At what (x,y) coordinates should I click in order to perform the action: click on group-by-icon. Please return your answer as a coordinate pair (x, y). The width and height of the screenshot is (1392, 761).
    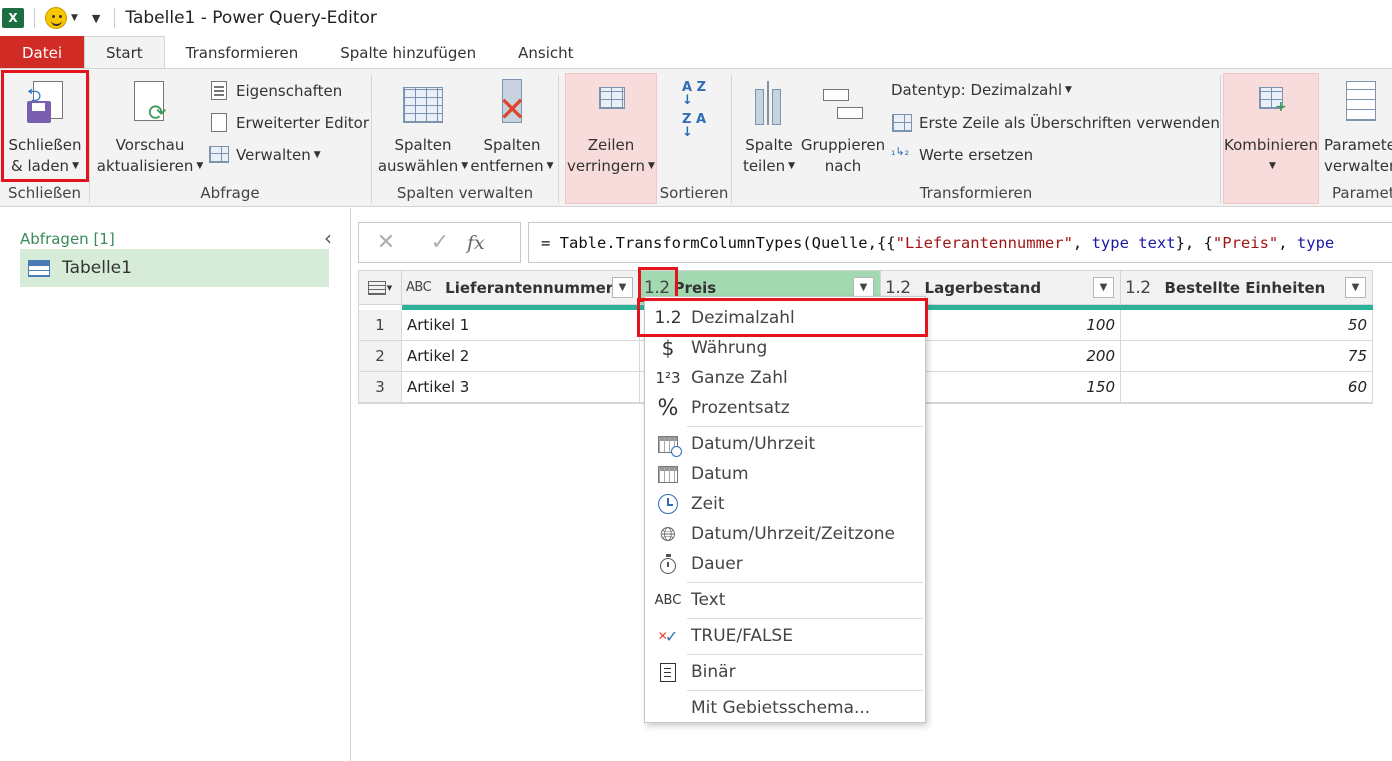
    Looking at the image, I should click on (843, 104).